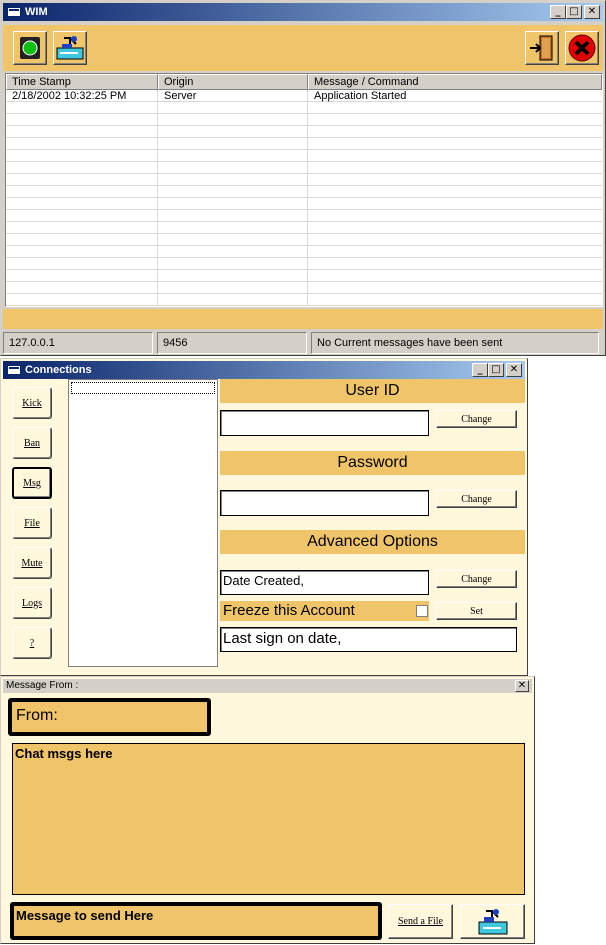  I want to click on mute-button: Mute, so click(32, 563).